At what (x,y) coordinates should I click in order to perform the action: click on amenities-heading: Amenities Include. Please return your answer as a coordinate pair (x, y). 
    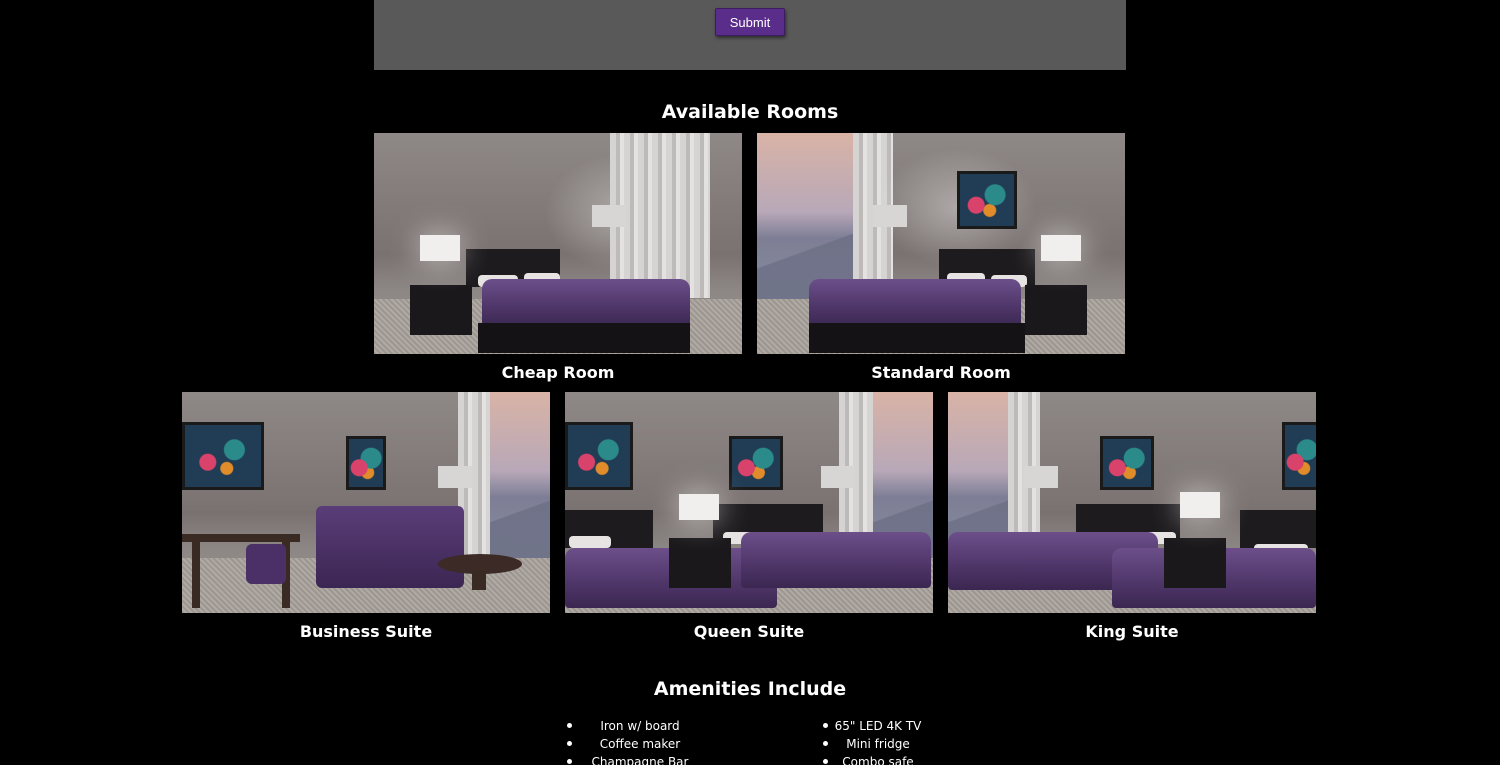
    Looking at the image, I should click on (750, 689).